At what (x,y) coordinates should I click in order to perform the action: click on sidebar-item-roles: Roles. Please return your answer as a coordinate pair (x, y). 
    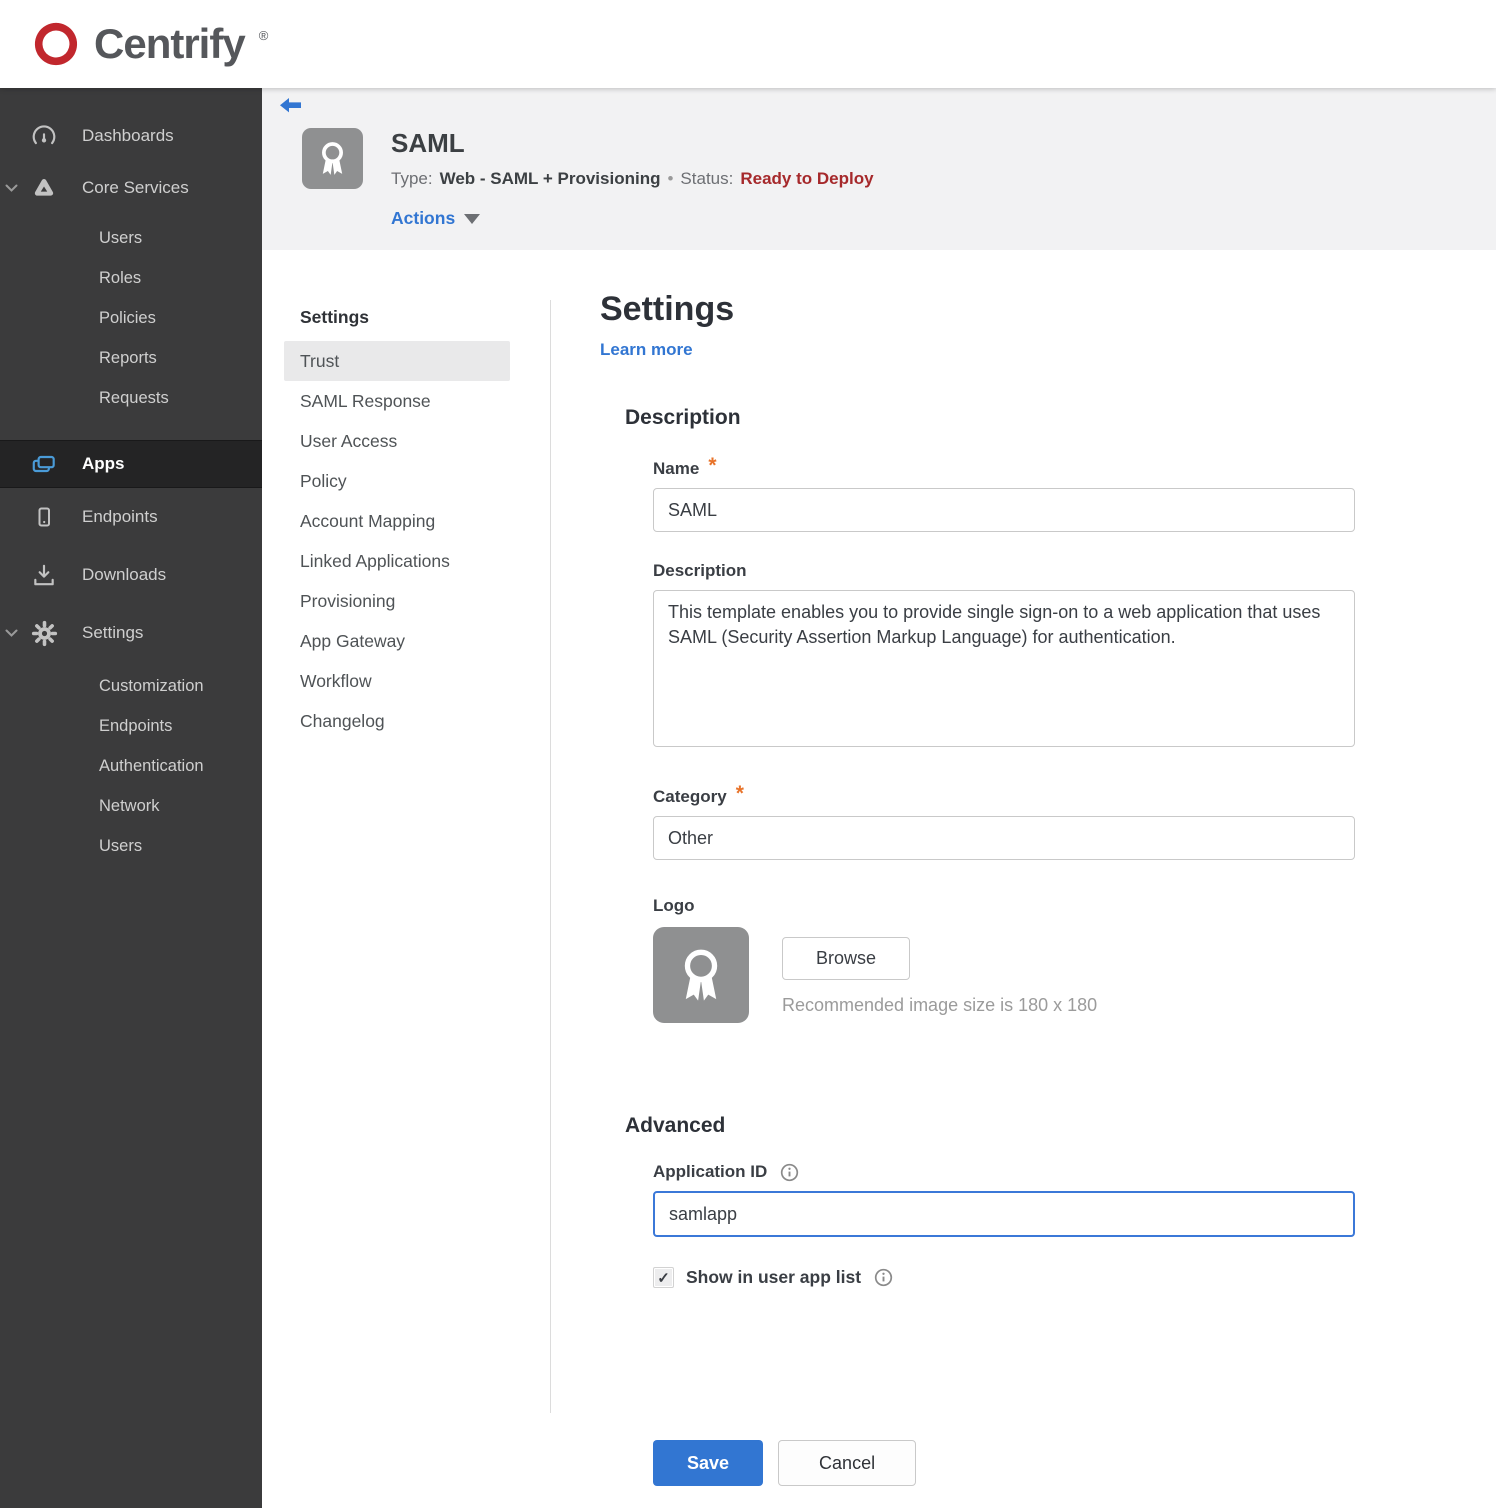
    Looking at the image, I should click on (131, 278).